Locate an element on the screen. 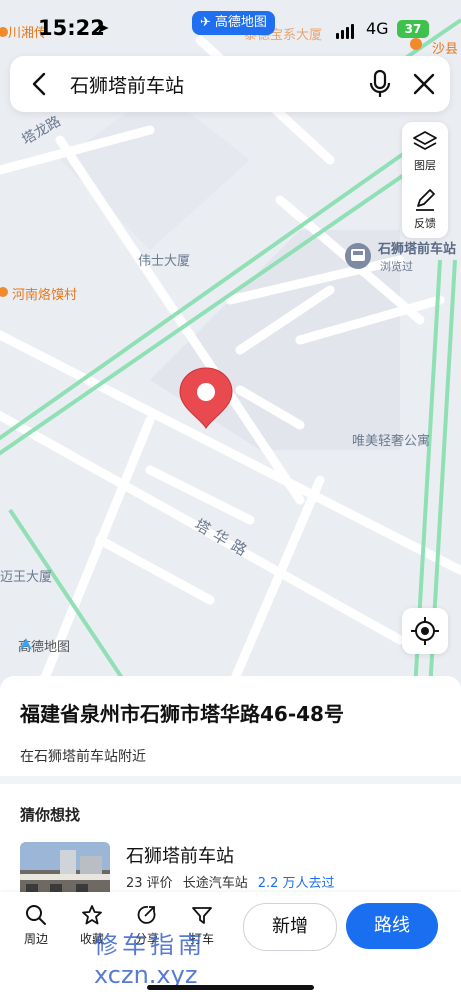 The image size is (461, 1000). search-icon is located at coordinates (36, 915).